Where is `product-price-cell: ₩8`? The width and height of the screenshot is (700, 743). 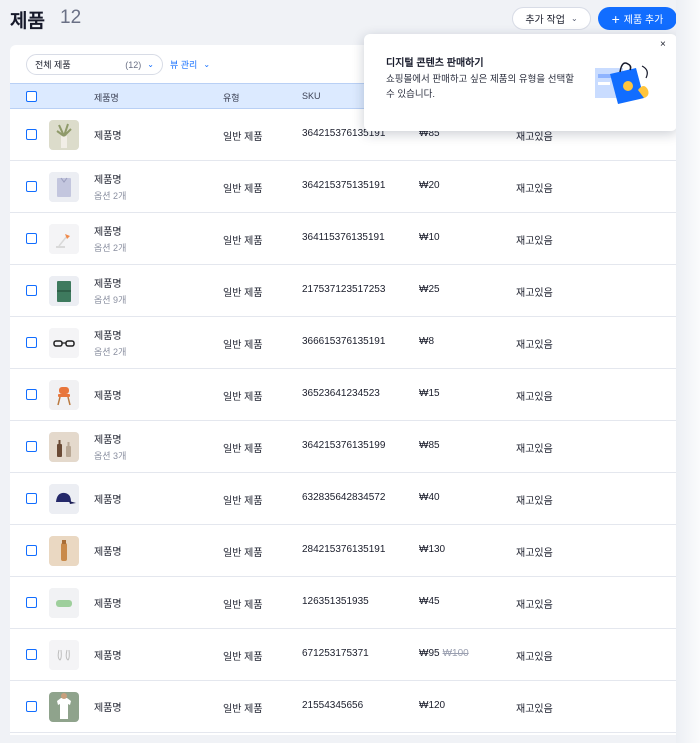 product-price-cell: ₩8 is located at coordinates (426, 341).